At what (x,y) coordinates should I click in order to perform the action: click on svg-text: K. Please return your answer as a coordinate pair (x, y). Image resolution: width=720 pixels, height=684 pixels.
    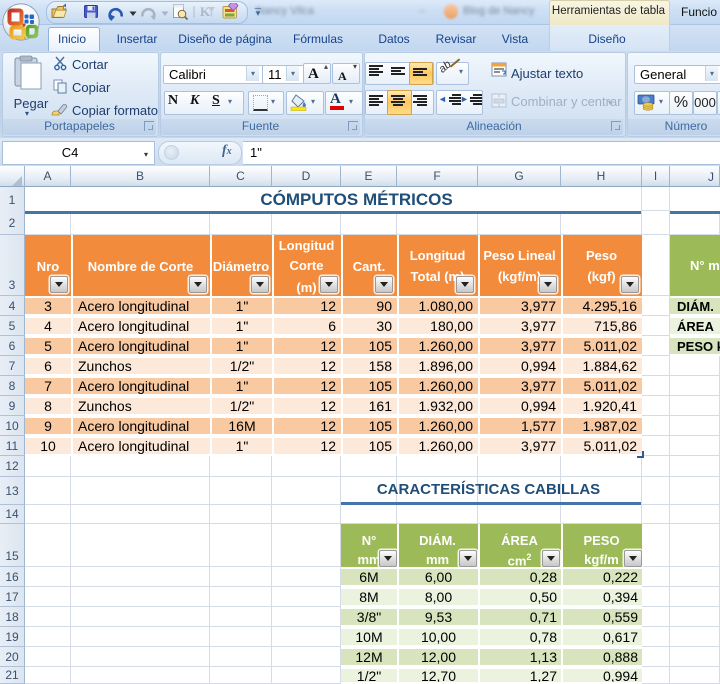
    Looking at the image, I should click on (205, 11).